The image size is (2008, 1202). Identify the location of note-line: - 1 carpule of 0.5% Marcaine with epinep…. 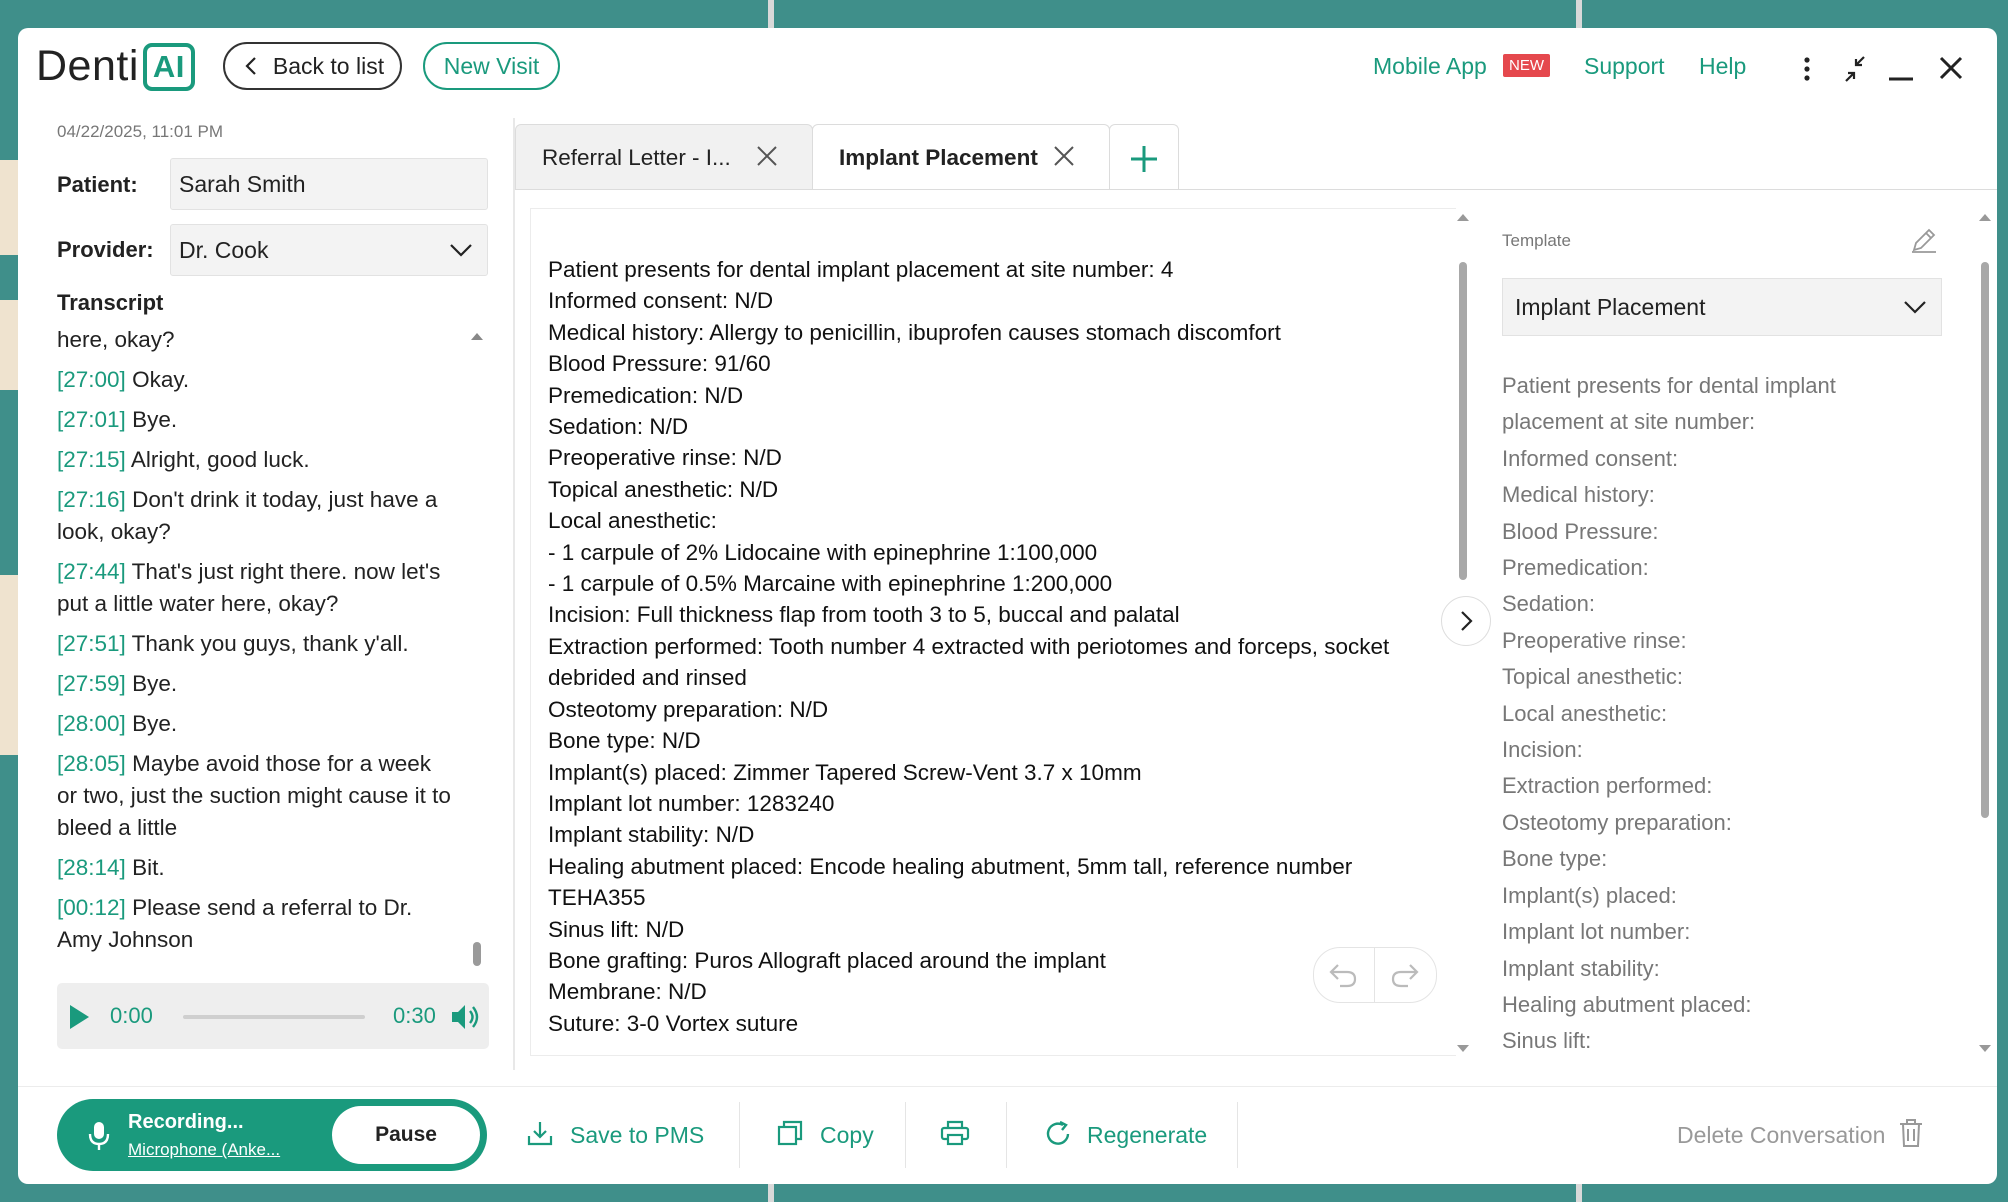
(830, 584).